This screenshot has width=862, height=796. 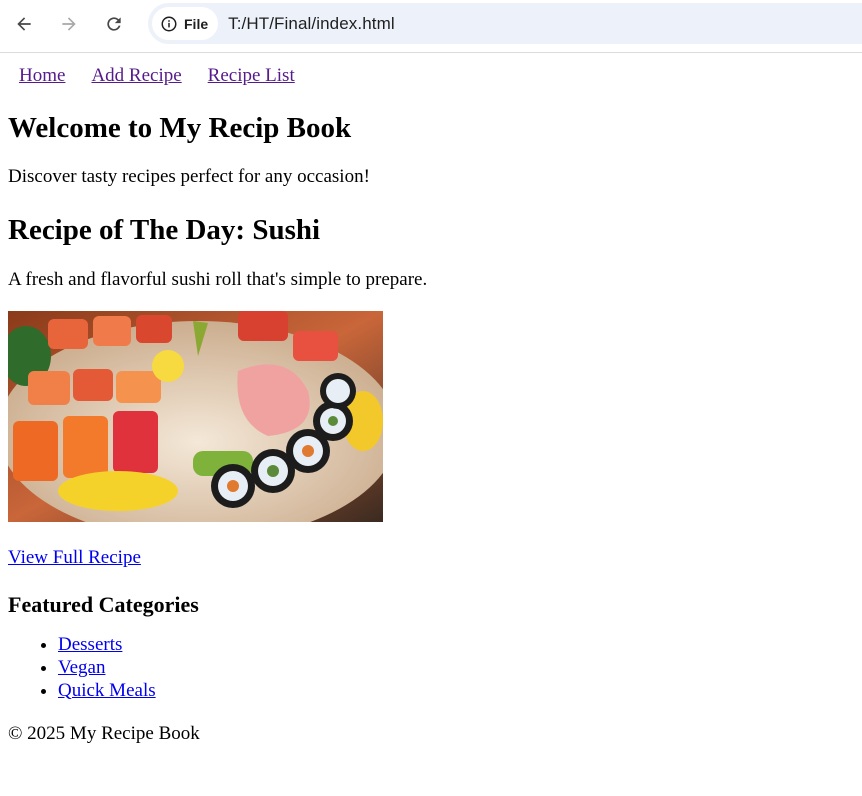 What do you see at coordinates (169, 23) in the screenshot?
I see `info-icon` at bounding box center [169, 23].